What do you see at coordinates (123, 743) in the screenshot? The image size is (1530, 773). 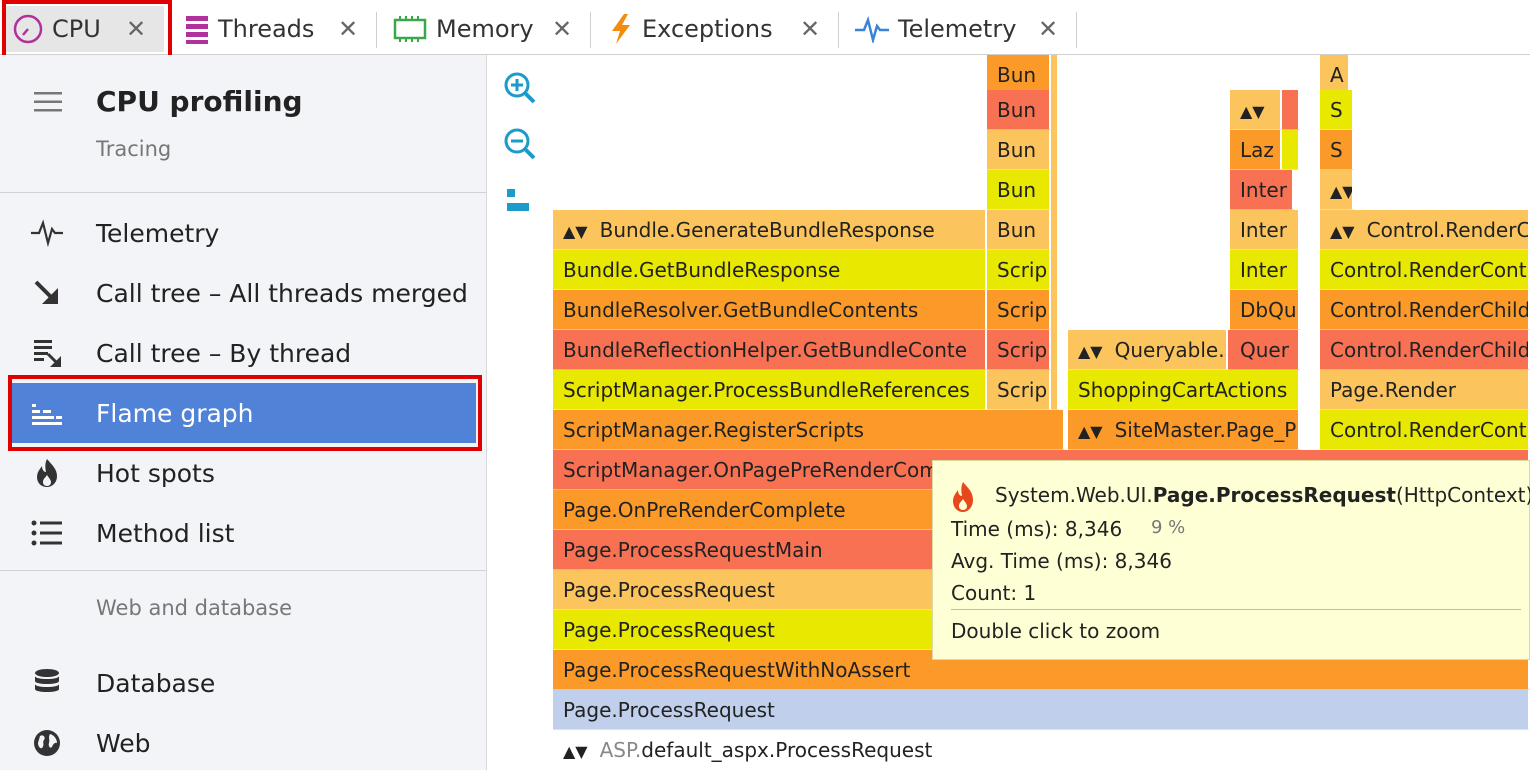 I see `sidebar-item-label: Web` at bounding box center [123, 743].